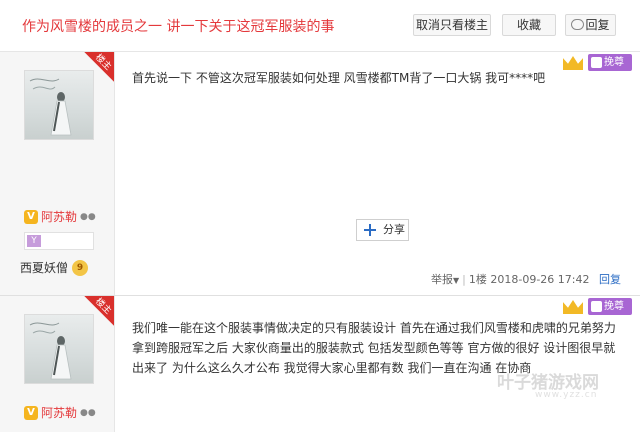 This screenshot has width=640, height=432. I want to click on honor-row: 西夏妖僧 9, so click(54, 267).